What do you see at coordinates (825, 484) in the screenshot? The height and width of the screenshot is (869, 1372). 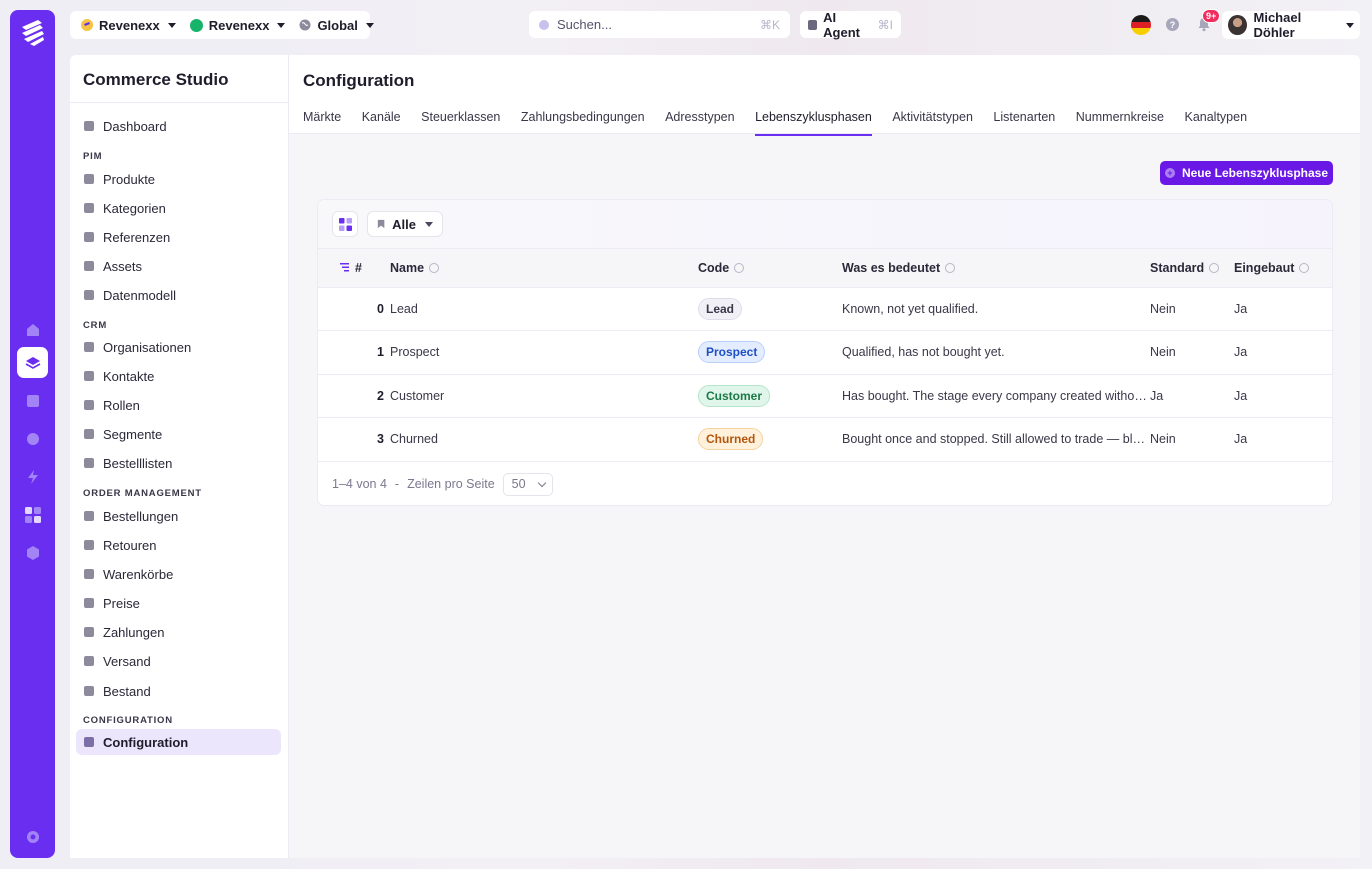 I see `pagination: 1–4 von 4 - Zeilen pro Seite 50` at bounding box center [825, 484].